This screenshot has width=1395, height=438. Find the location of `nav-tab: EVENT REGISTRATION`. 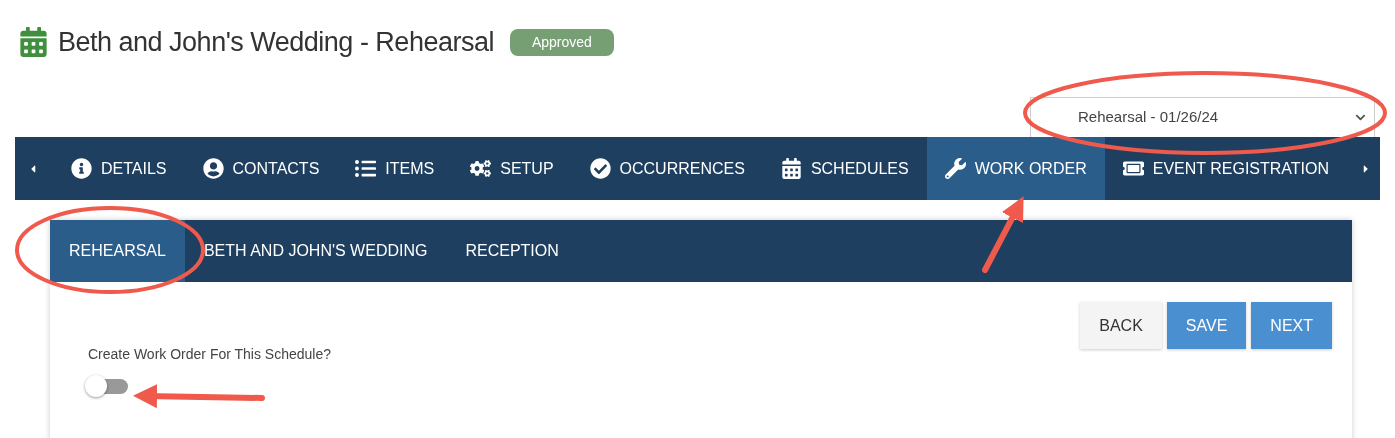

nav-tab: EVENT REGISTRATION is located at coordinates (1226, 168).